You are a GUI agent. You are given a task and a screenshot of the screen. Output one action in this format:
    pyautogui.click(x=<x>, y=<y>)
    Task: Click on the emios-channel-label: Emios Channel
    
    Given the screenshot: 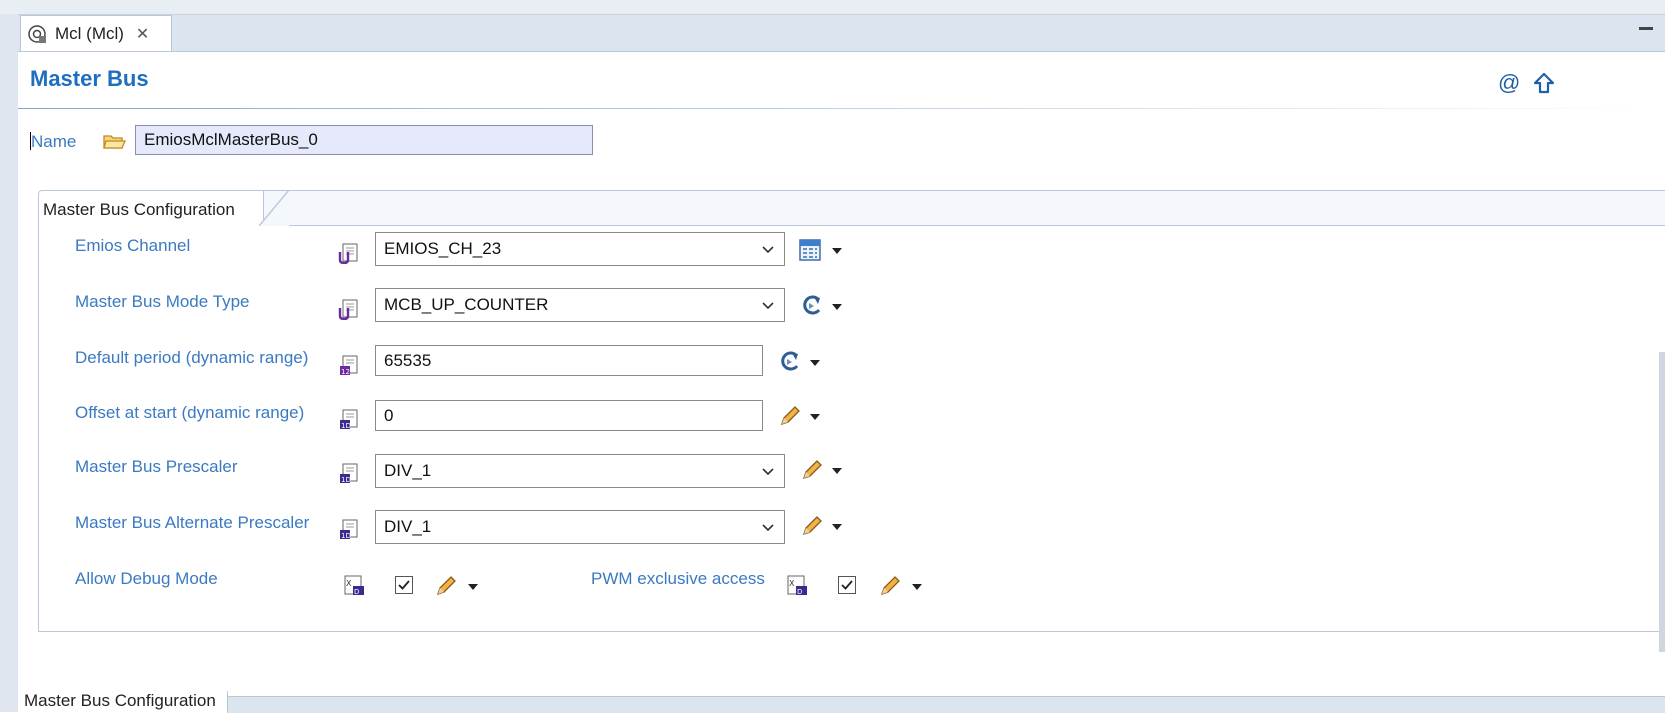 What is the action you would take?
    pyautogui.click(x=133, y=245)
    